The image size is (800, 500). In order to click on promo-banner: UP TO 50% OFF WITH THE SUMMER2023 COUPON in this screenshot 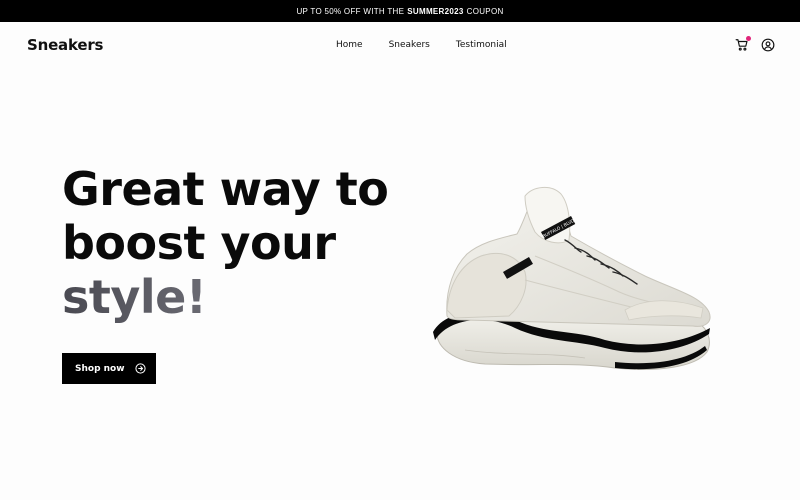, I will do `click(400, 11)`.